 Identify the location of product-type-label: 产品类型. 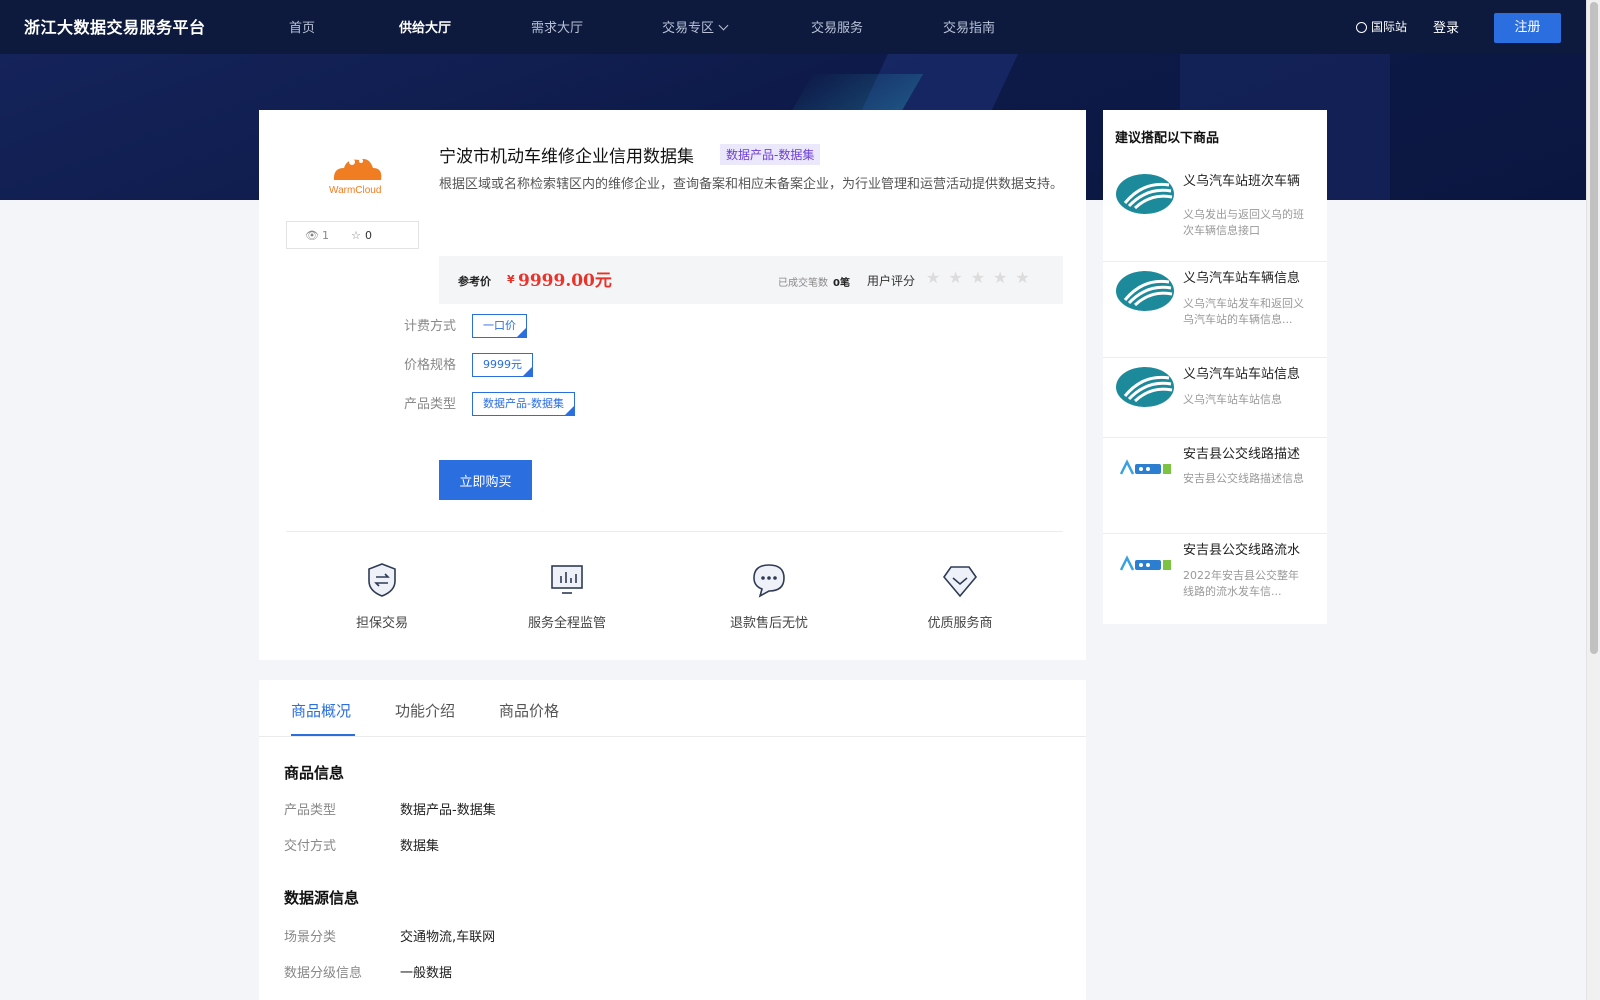
(430, 404).